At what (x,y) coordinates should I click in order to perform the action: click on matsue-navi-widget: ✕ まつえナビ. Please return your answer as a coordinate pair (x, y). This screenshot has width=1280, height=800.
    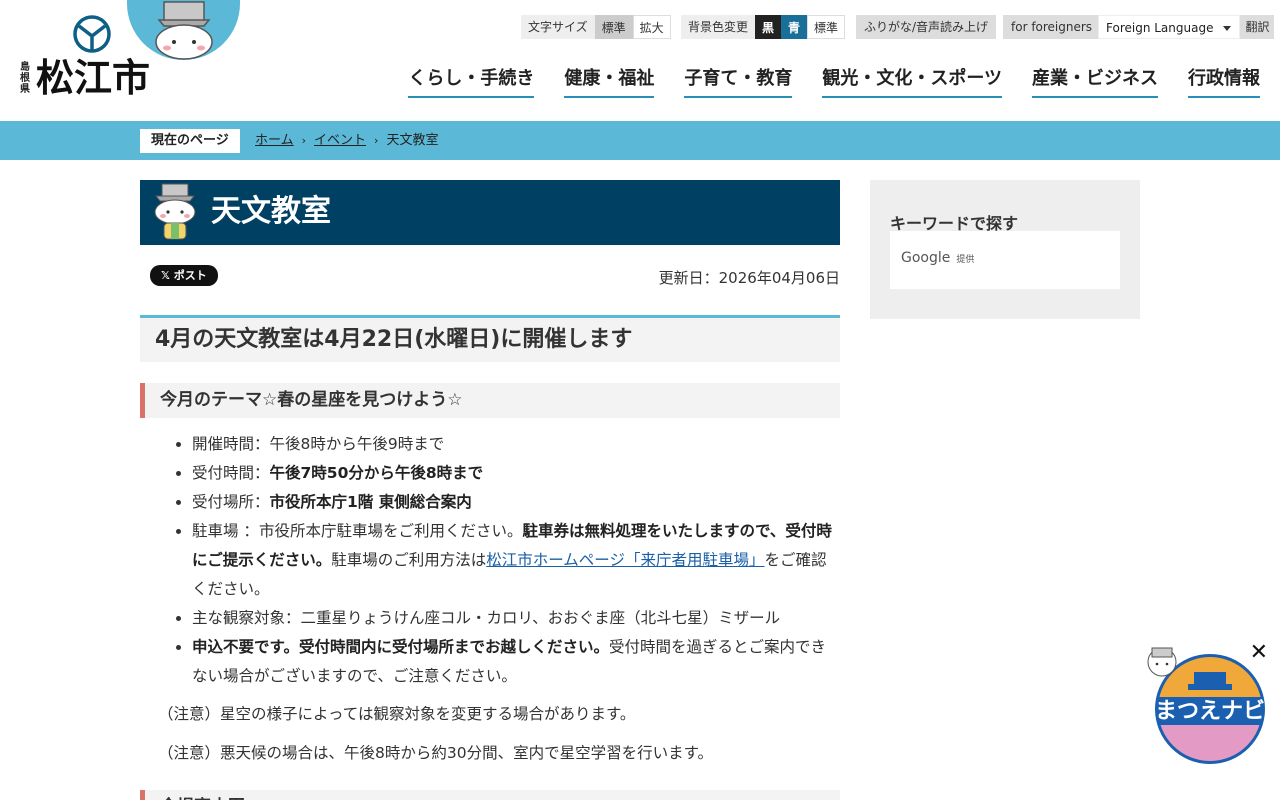
    Looking at the image, I should click on (1208, 703).